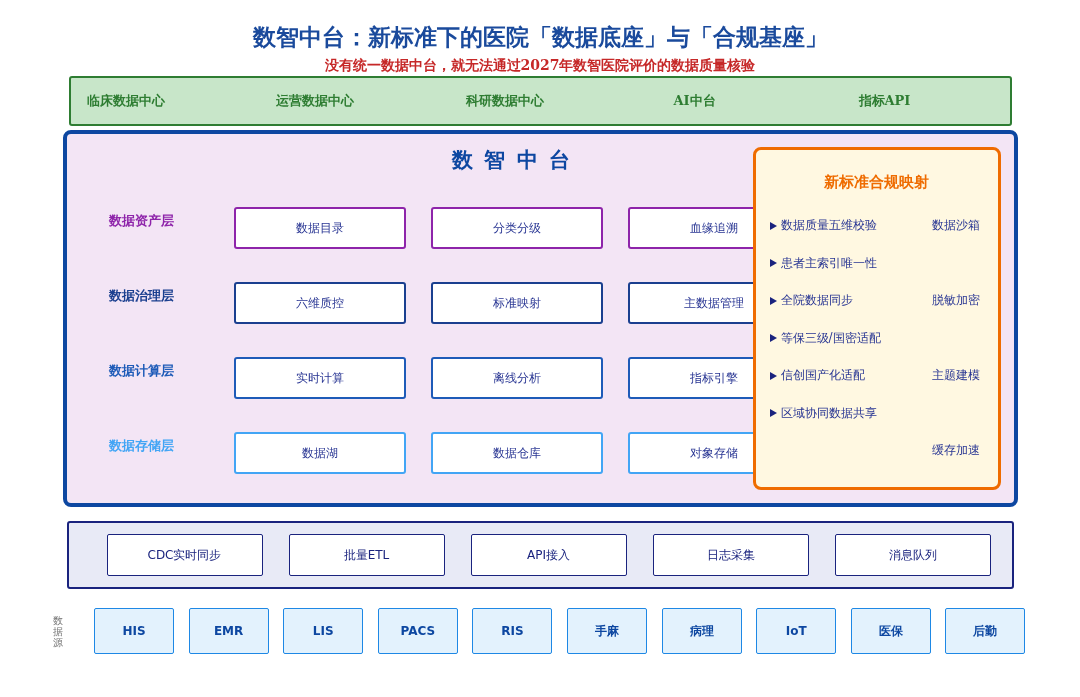  Describe the element at coordinates (141, 371) in the screenshot. I see `layer-label: 数据计算层` at that location.